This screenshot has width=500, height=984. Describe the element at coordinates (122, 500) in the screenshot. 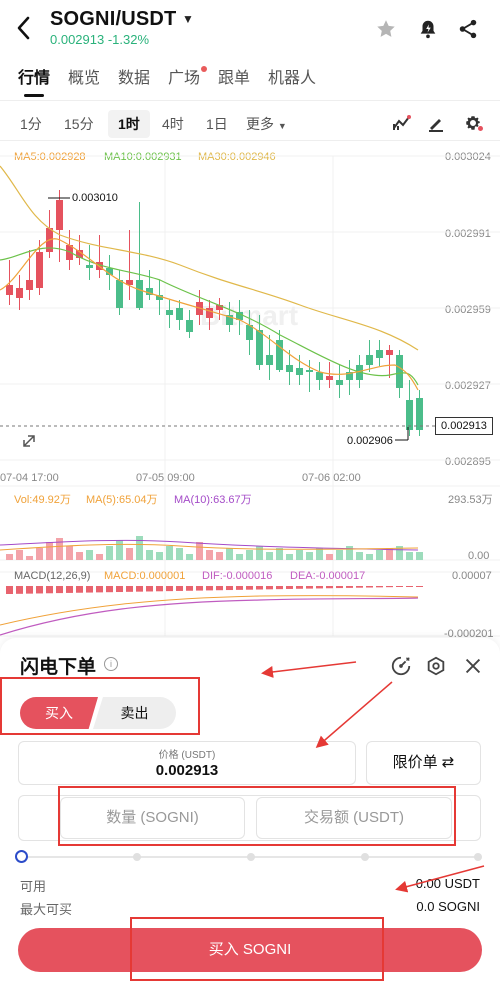

I see `vol-ma5-legend: MA(5):65.04万` at that location.